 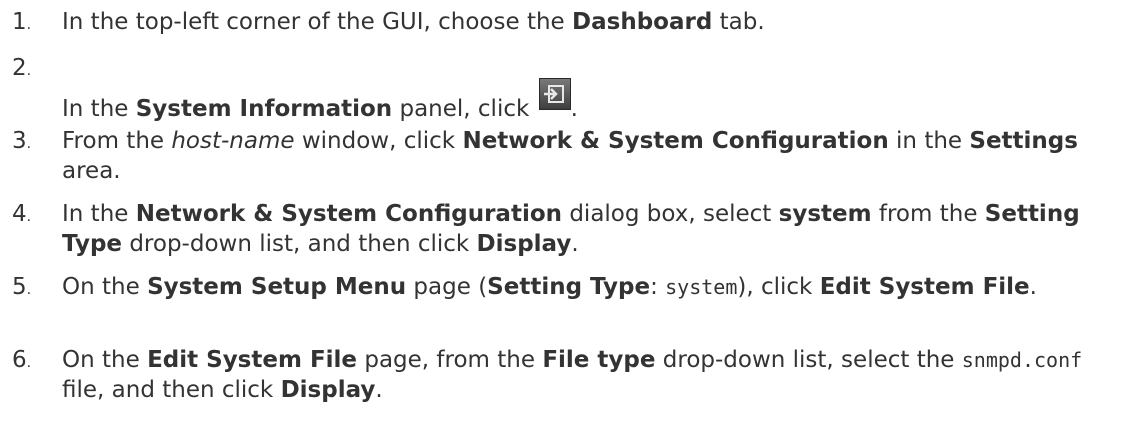 What do you see at coordinates (22, 360) in the screenshot?
I see `step-number: 6.` at bounding box center [22, 360].